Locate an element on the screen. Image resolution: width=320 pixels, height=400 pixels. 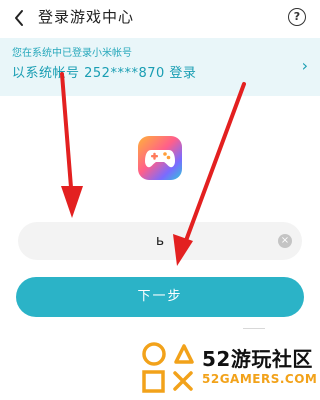
red-arrow-left-head is located at coordinates (72, 202).